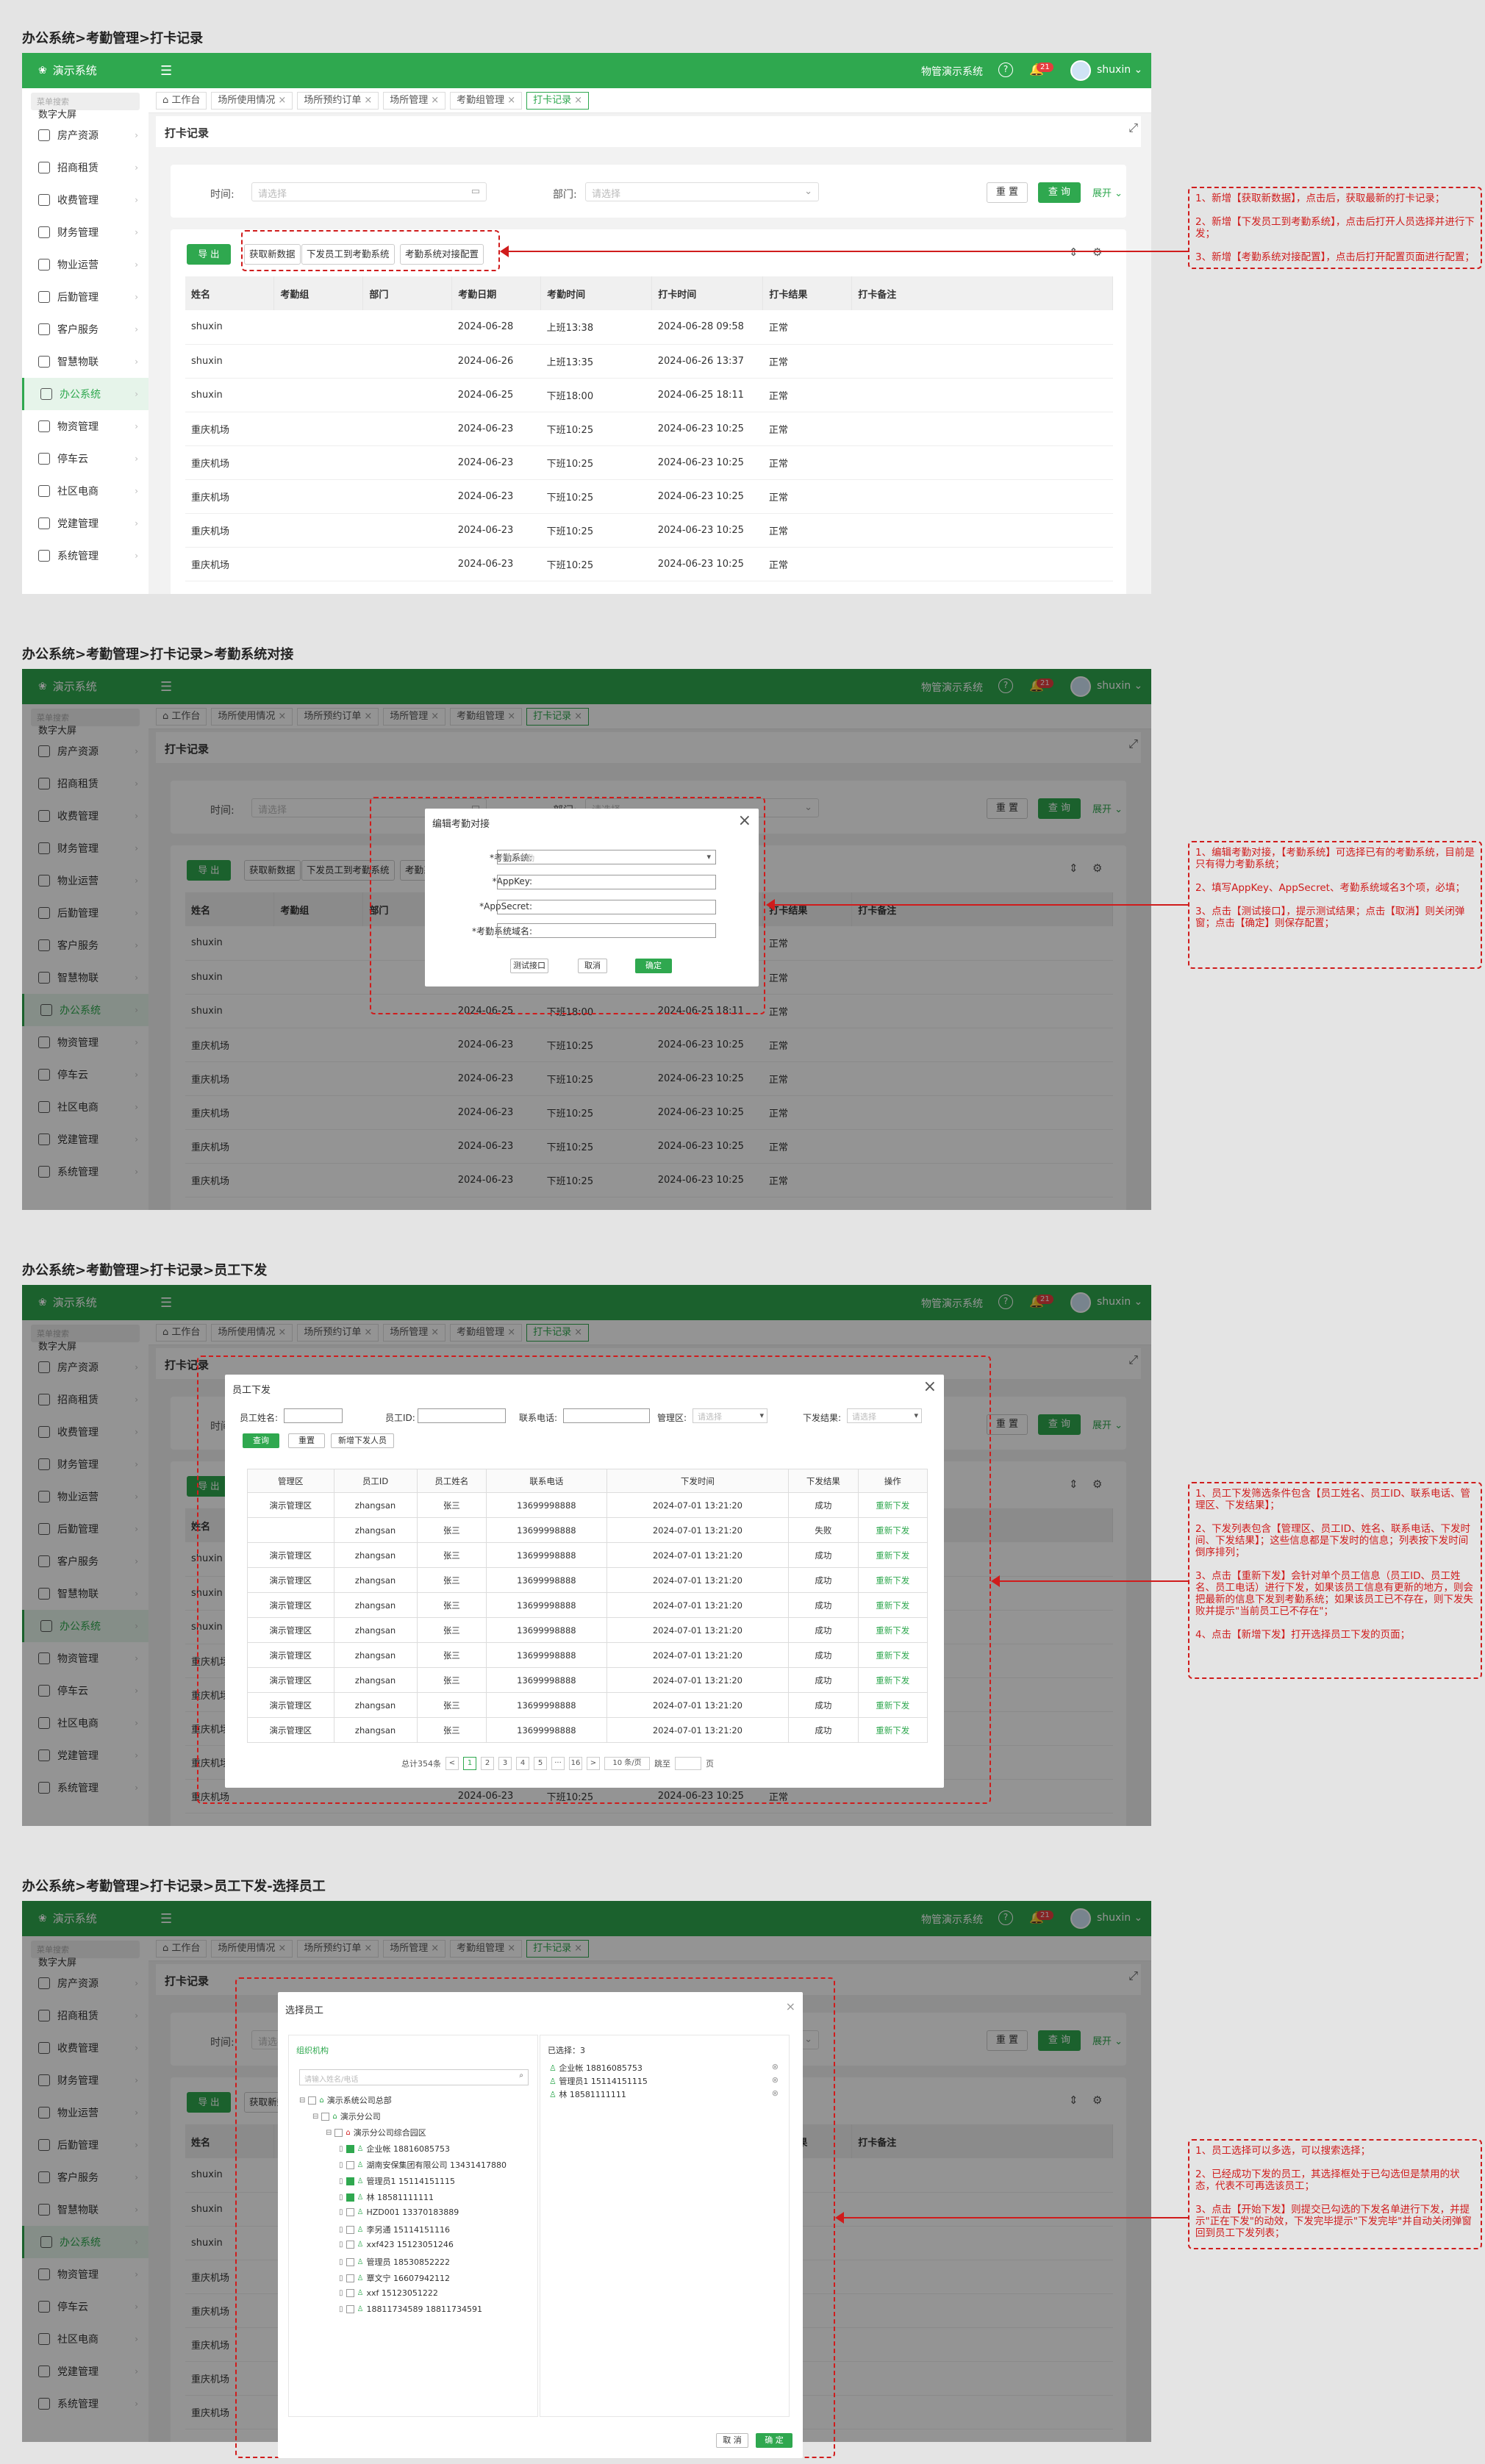 The height and width of the screenshot is (2464, 1485). Describe the element at coordinates (394, 2262) in the screenshot. I see `tree-node: ▯ ♙ 管理员 18530852222` at that location.